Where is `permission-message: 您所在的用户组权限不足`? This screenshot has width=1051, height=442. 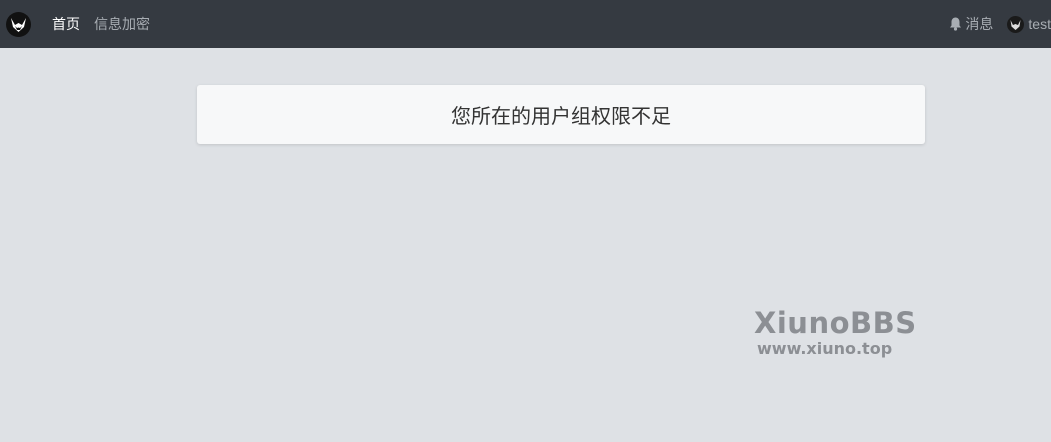 permission-message: 您所在的用户组权限不足 is located at coordinates (561, 116).